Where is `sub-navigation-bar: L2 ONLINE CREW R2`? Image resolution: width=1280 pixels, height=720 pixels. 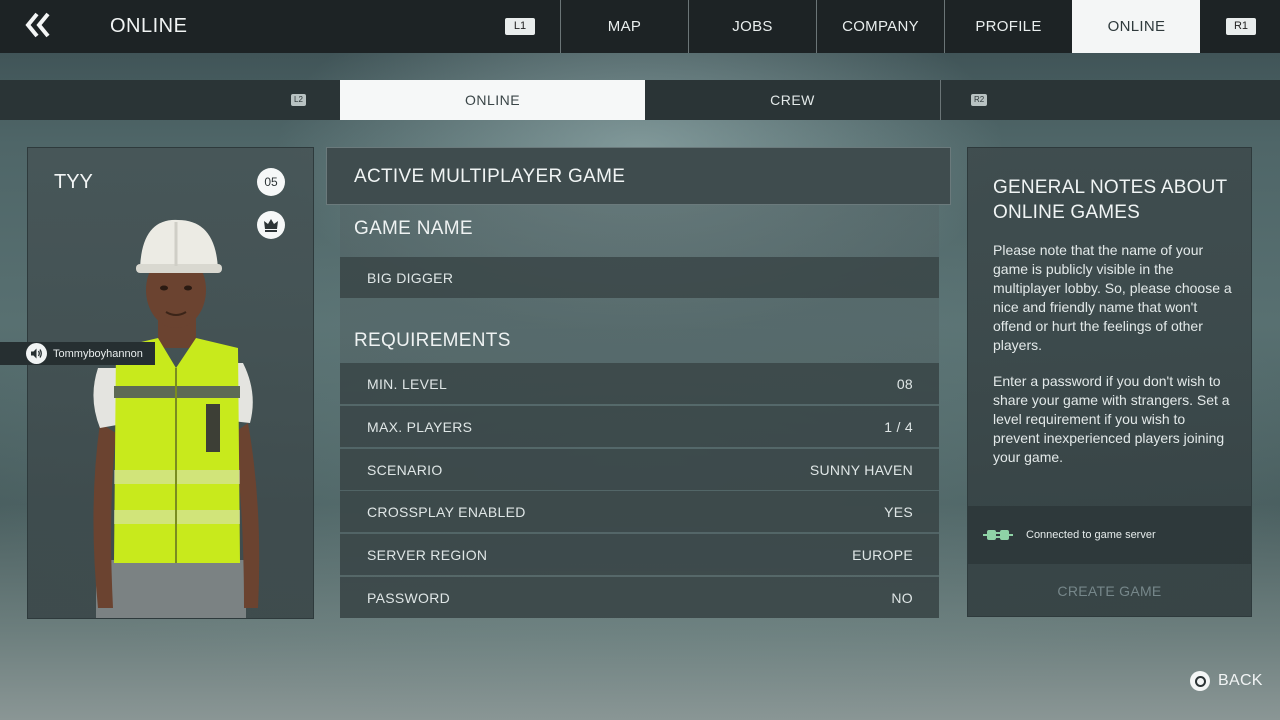
sub-navigation-bar: L2 ONLINE CREW R2 is located at coordinates (640, 100).